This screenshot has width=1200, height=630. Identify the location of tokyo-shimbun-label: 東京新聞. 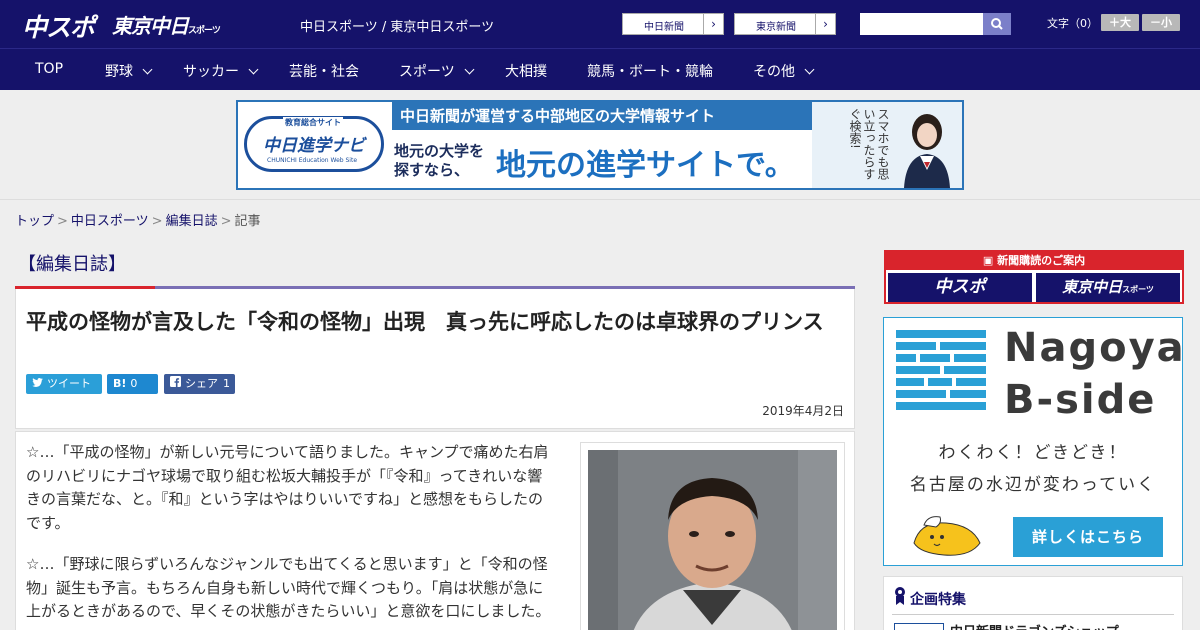
(776, 27).